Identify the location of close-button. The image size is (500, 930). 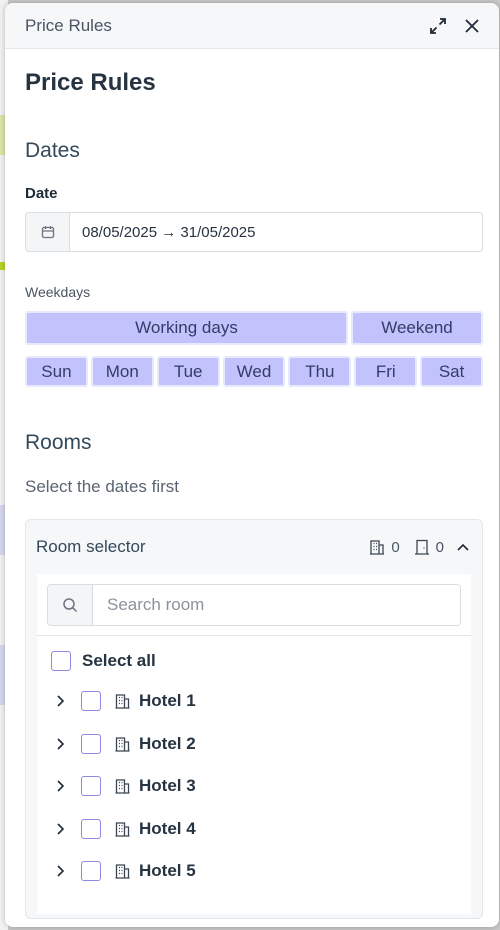
(472, 26).